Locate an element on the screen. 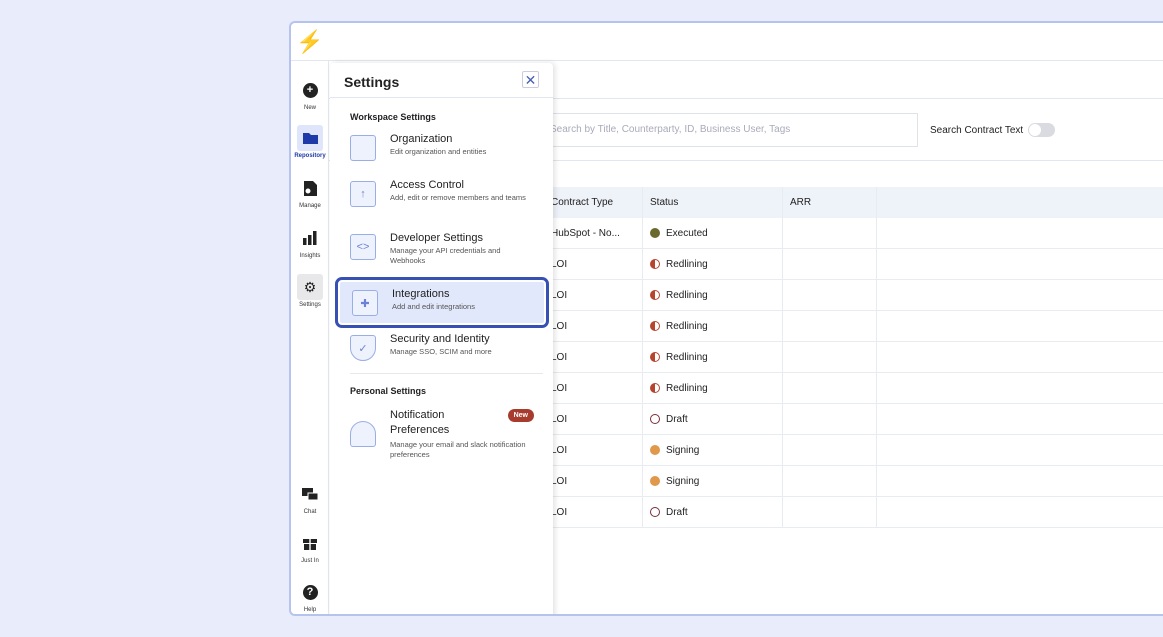 The height and width of the screenshot is (637, 1163). puzzle-icon: ✚ is located at coordinates (365, 303).